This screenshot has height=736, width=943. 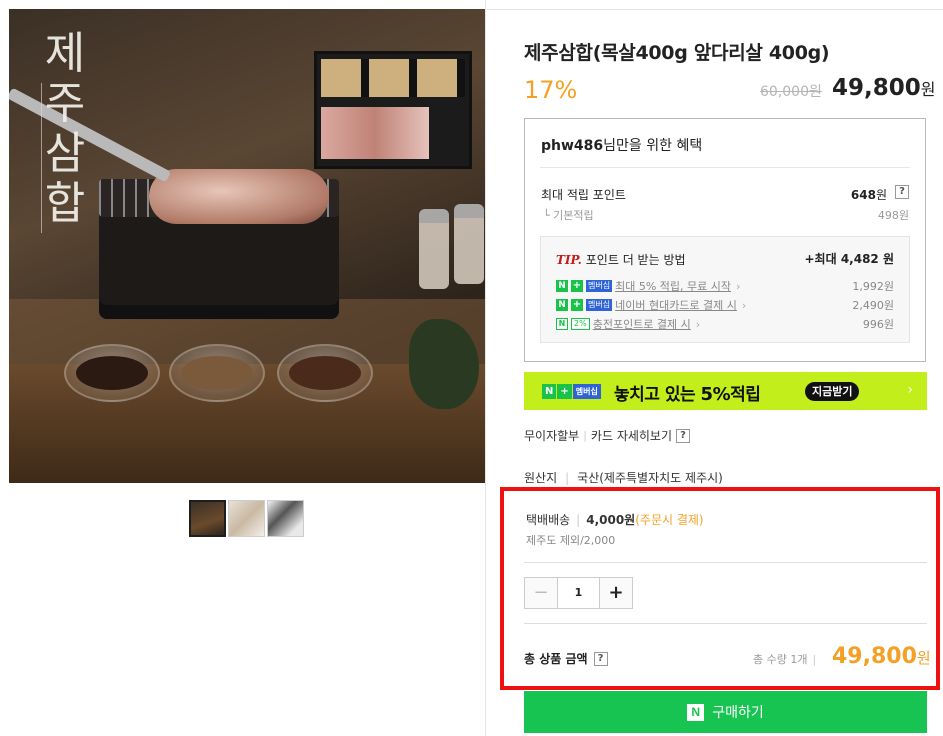 I want to click on promo-text-suffix: 적립, so click(x=745, y=395).